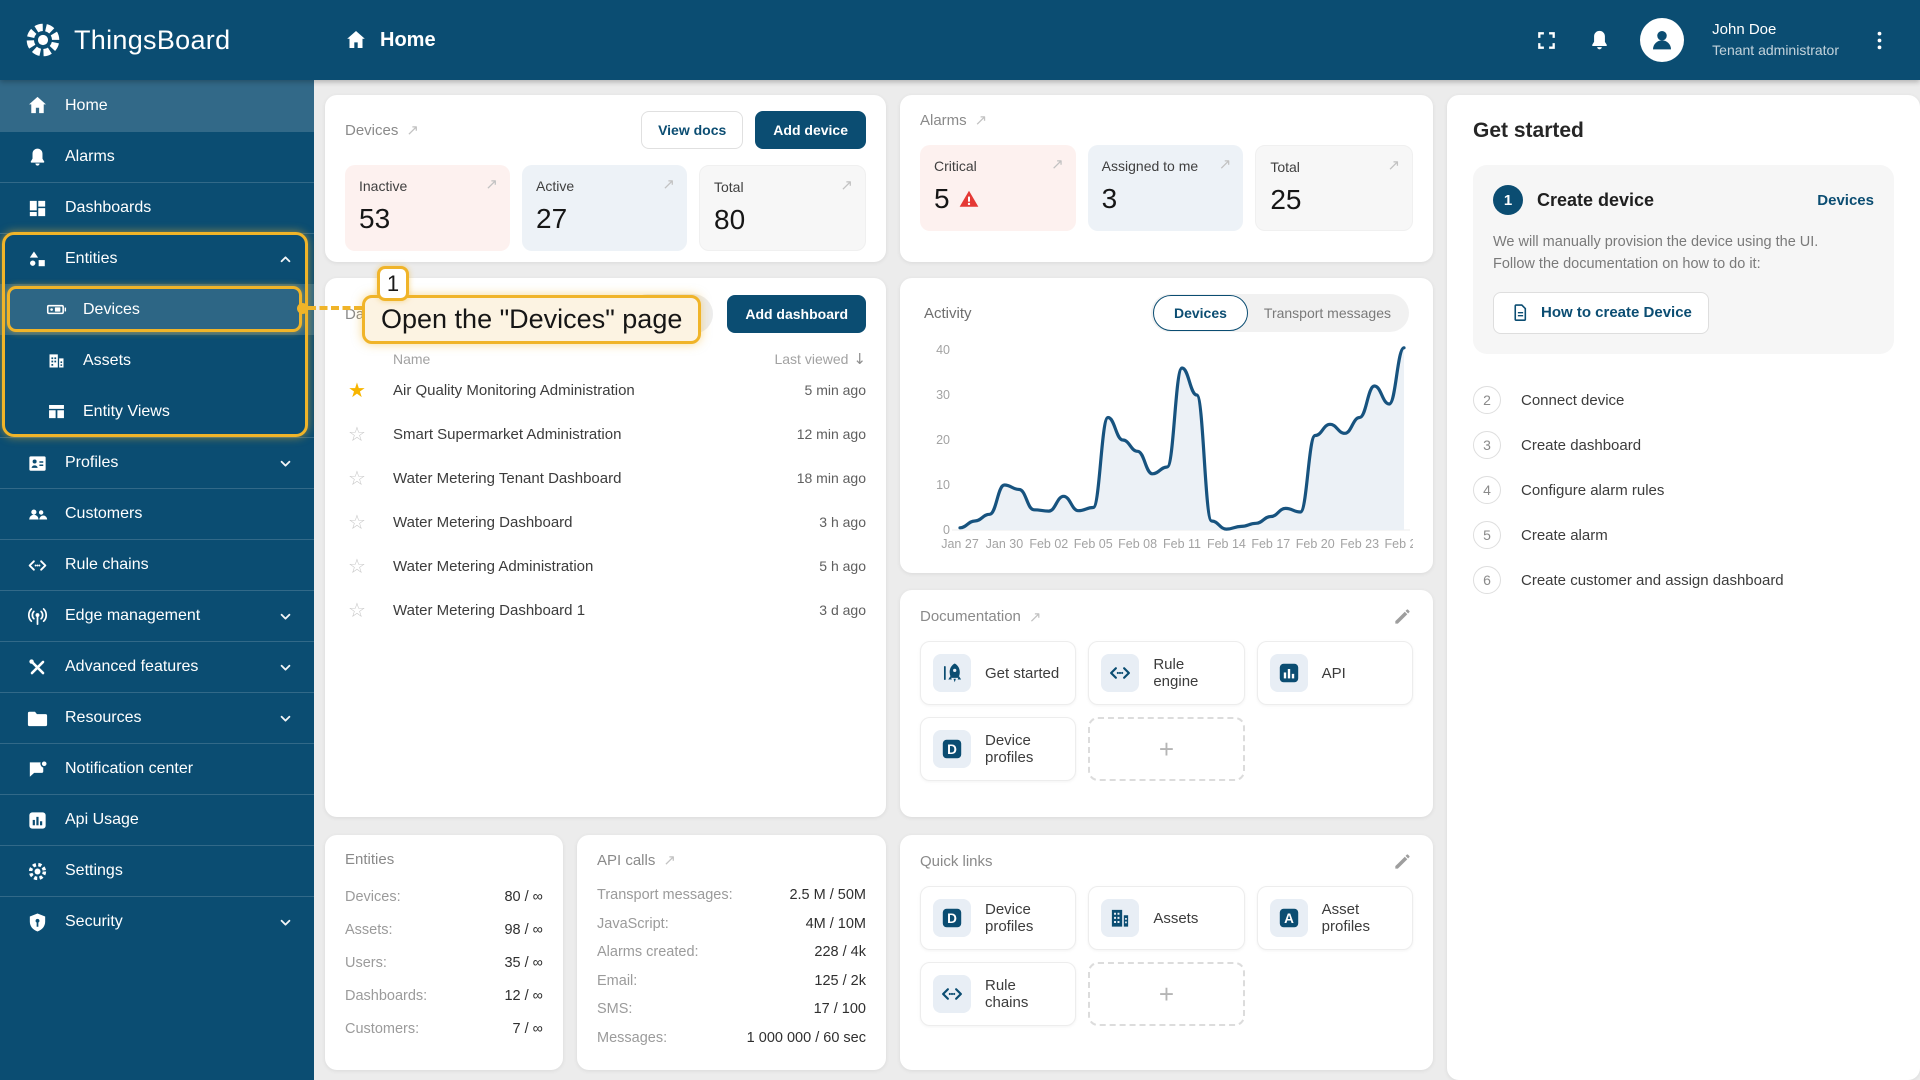  I want to click on sidebar-item-advanced-features: Advanced features, so click(157, 666).